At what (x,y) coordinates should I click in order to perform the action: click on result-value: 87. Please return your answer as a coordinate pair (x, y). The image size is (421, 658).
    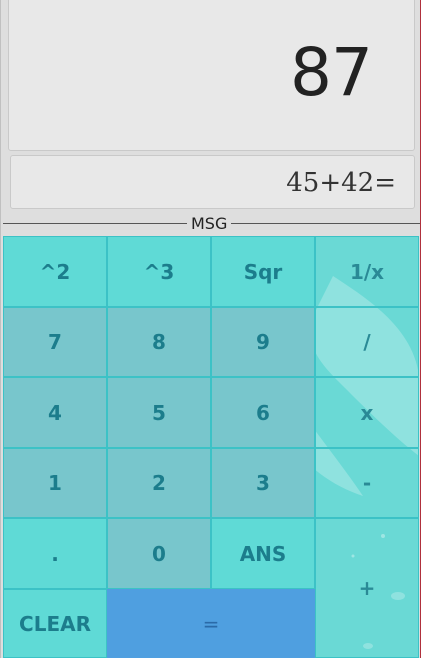
    Looking at the image, I should click on (331, 72).